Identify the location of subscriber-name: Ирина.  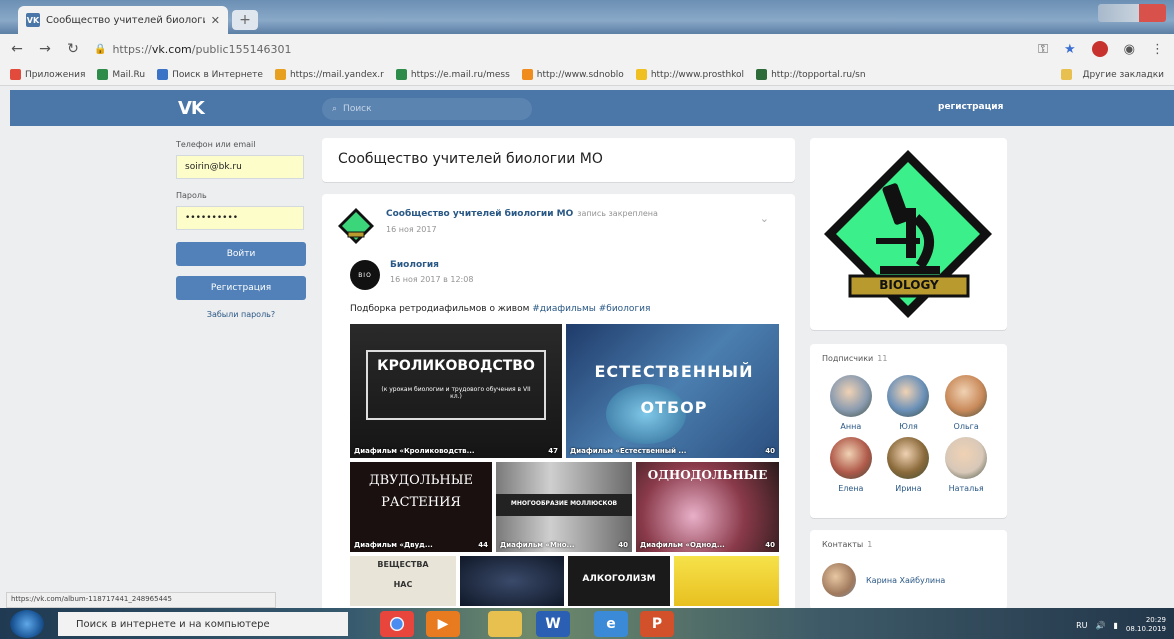
(908, 488).